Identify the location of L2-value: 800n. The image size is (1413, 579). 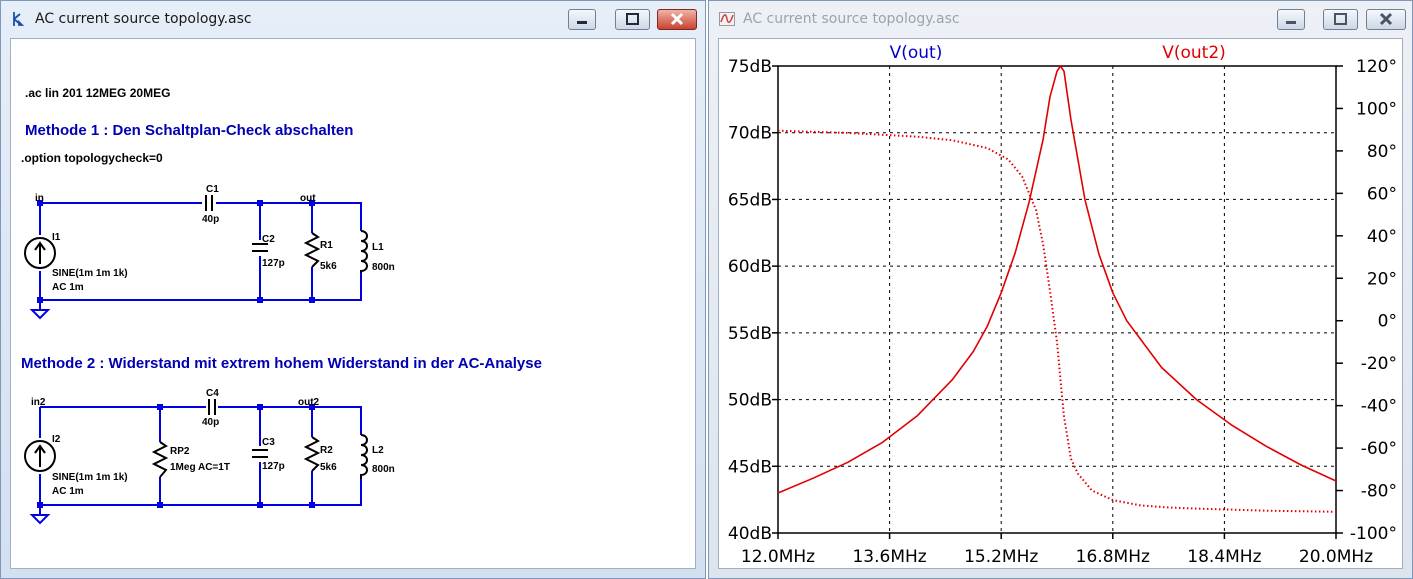
(383, 469).